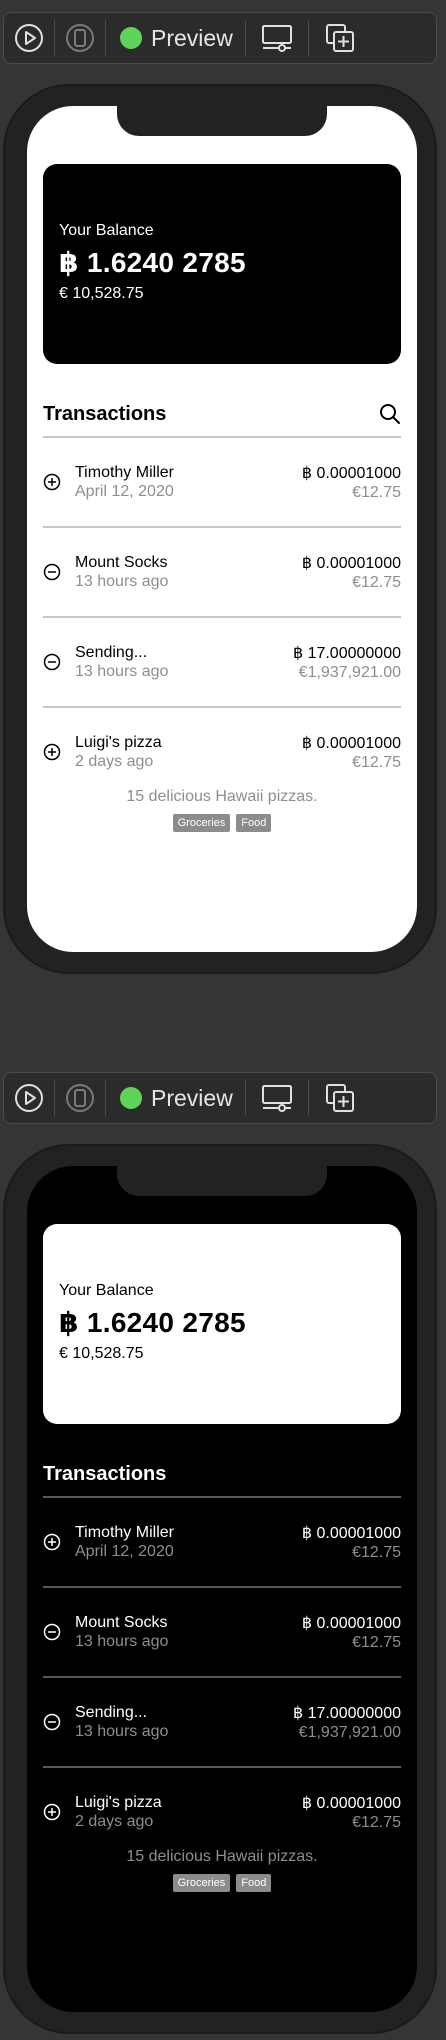 This screenshot has width=446, height=2040. I want to click on search-icon, so click(390, 414).